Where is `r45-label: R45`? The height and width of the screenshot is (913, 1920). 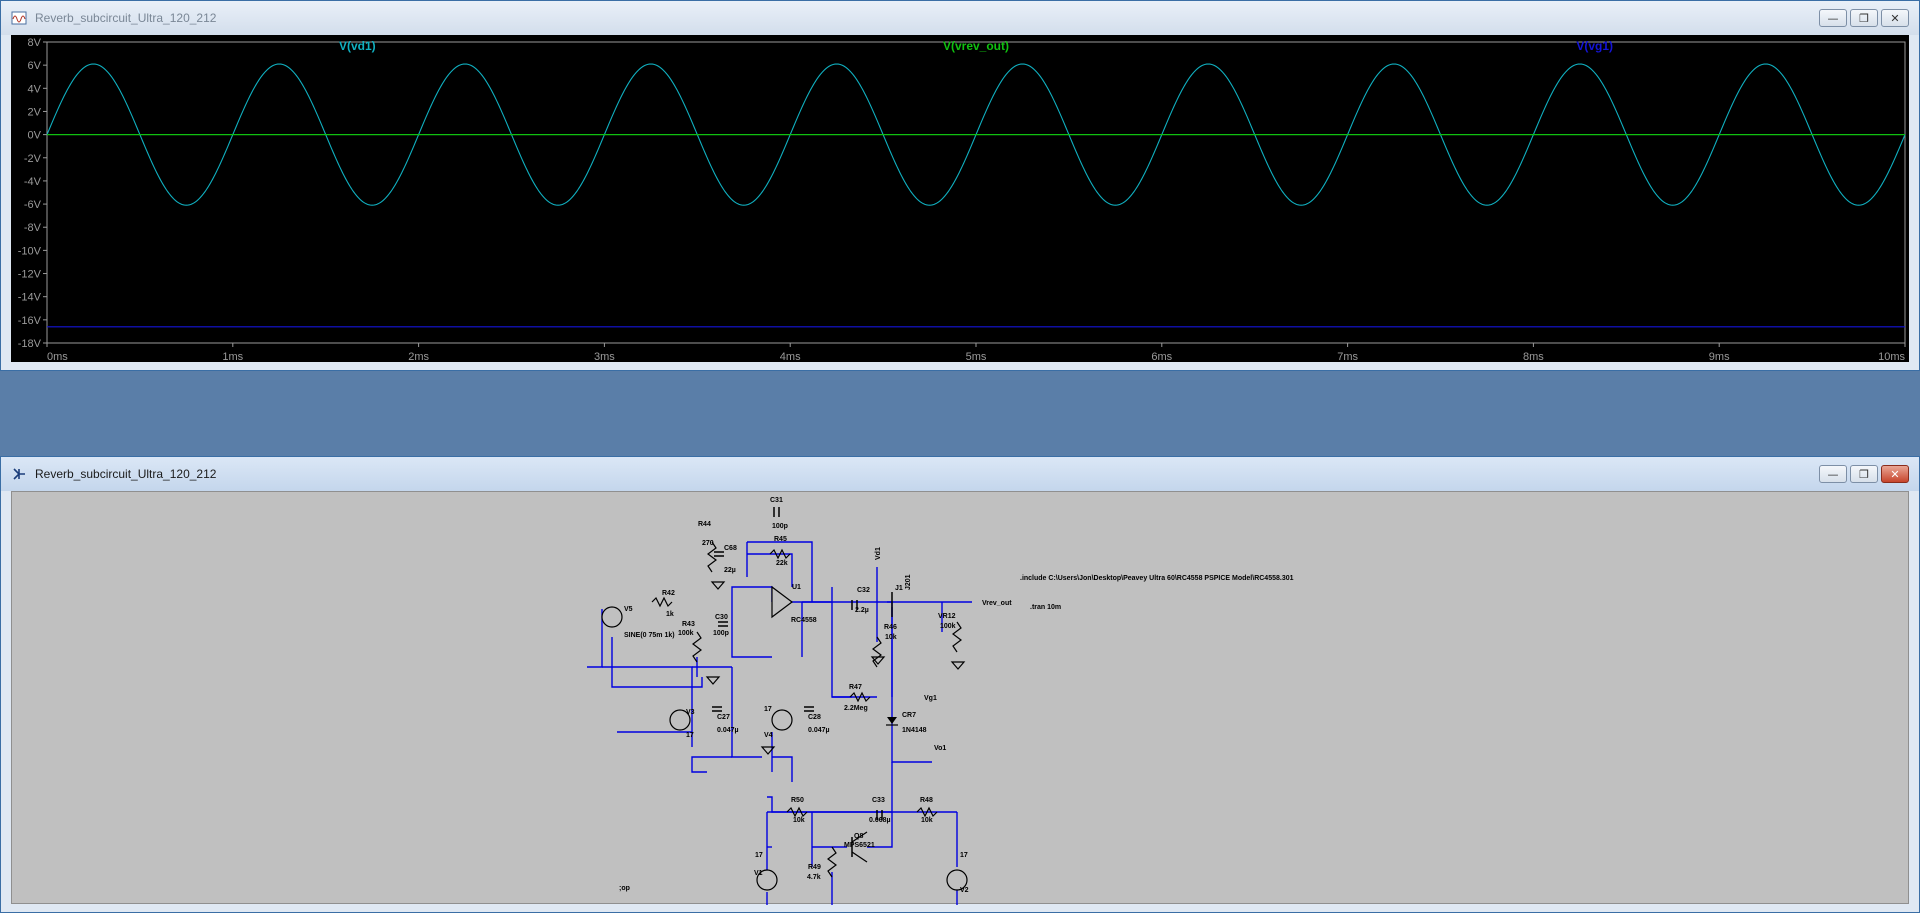
r45-label: R45 is located at coordinates (780, 539).